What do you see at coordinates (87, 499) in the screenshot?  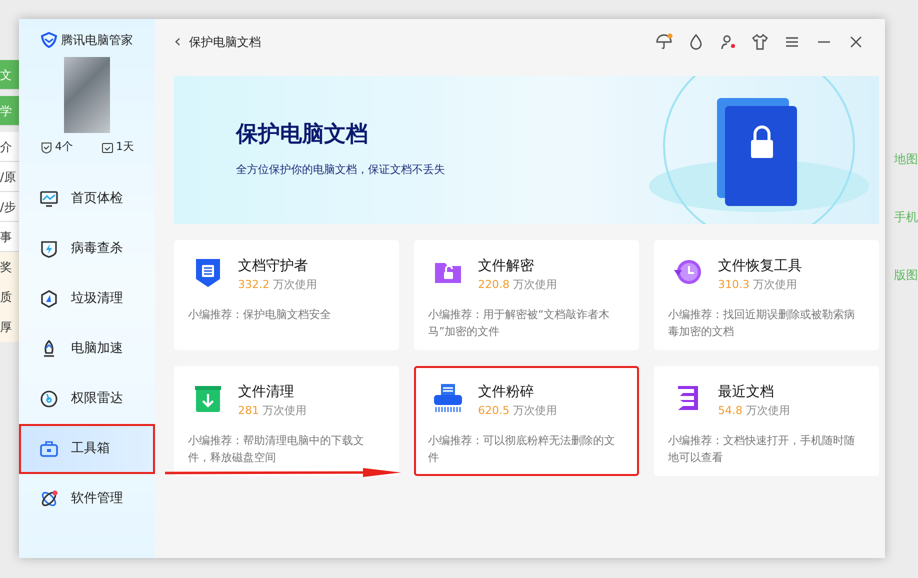 I see `nav-item: 软件管理` at bounding box center [87, 499].